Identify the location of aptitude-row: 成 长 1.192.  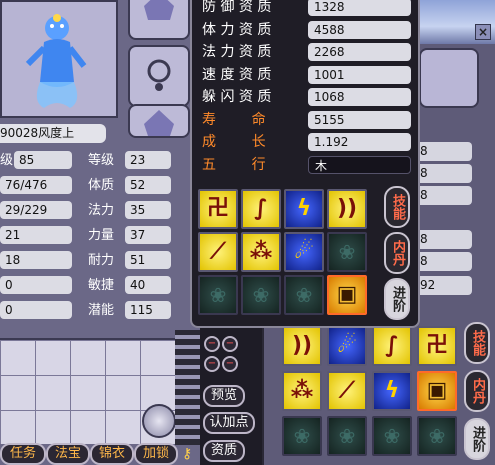
(305, 142).